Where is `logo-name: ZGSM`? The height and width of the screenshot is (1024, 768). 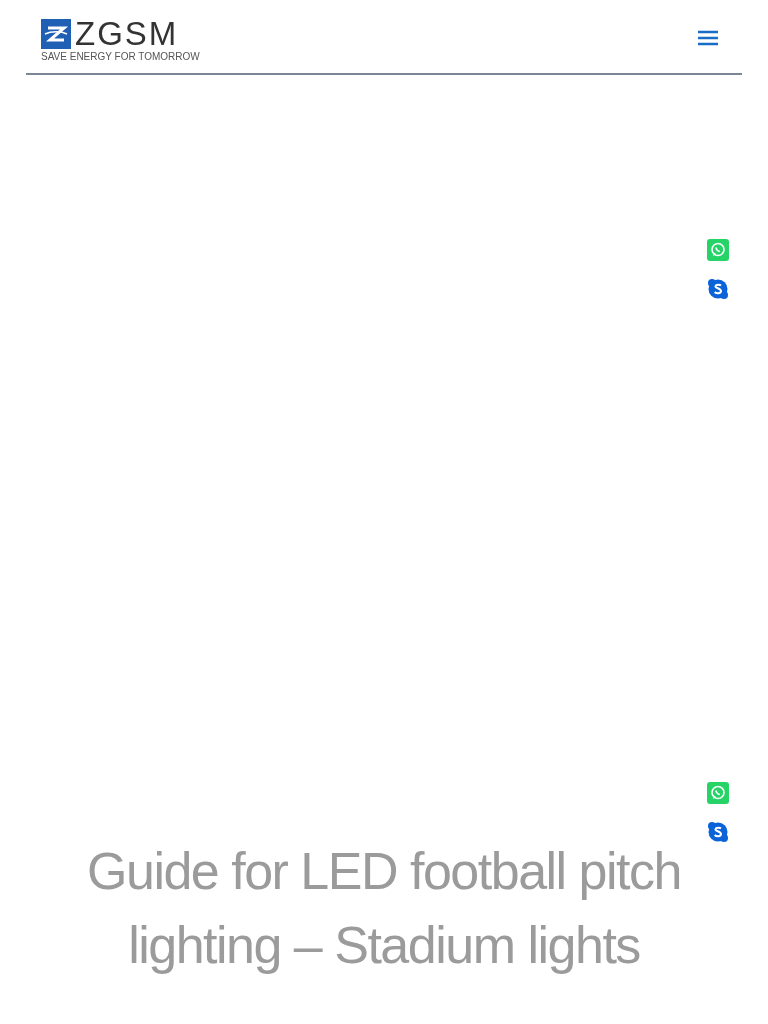 logo-name: ZGSM is located at coordinates (127, 33).